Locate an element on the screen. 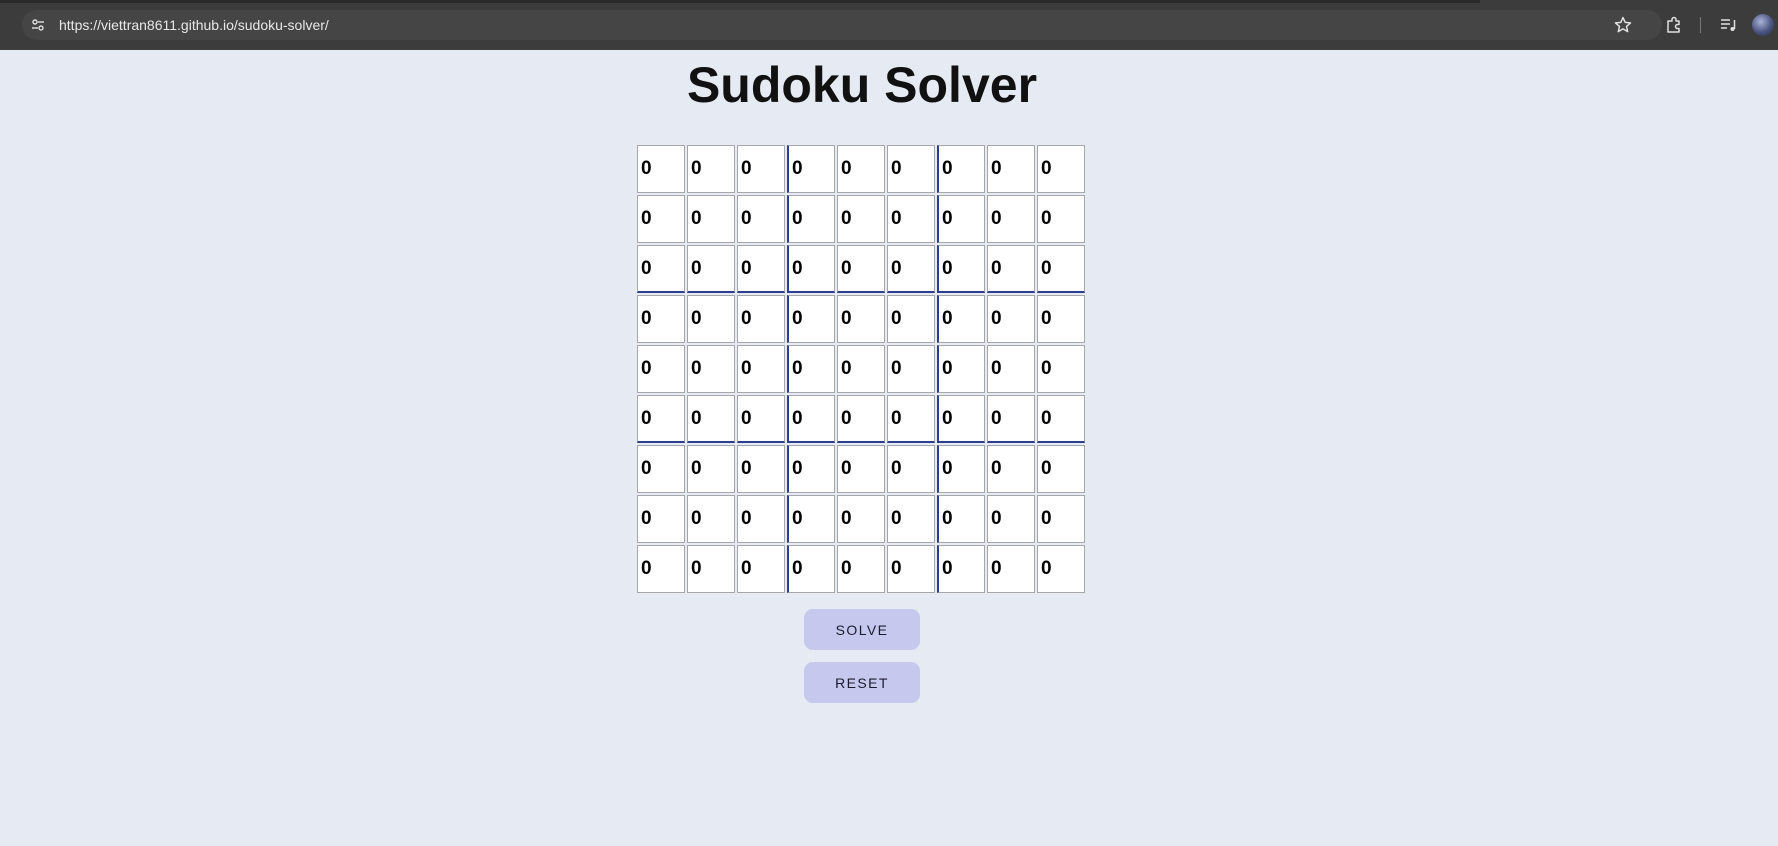 The width and height of the screenshot is (1778, 846). sudoku-cell-r1-c1 is located at coordinates (661, 169).